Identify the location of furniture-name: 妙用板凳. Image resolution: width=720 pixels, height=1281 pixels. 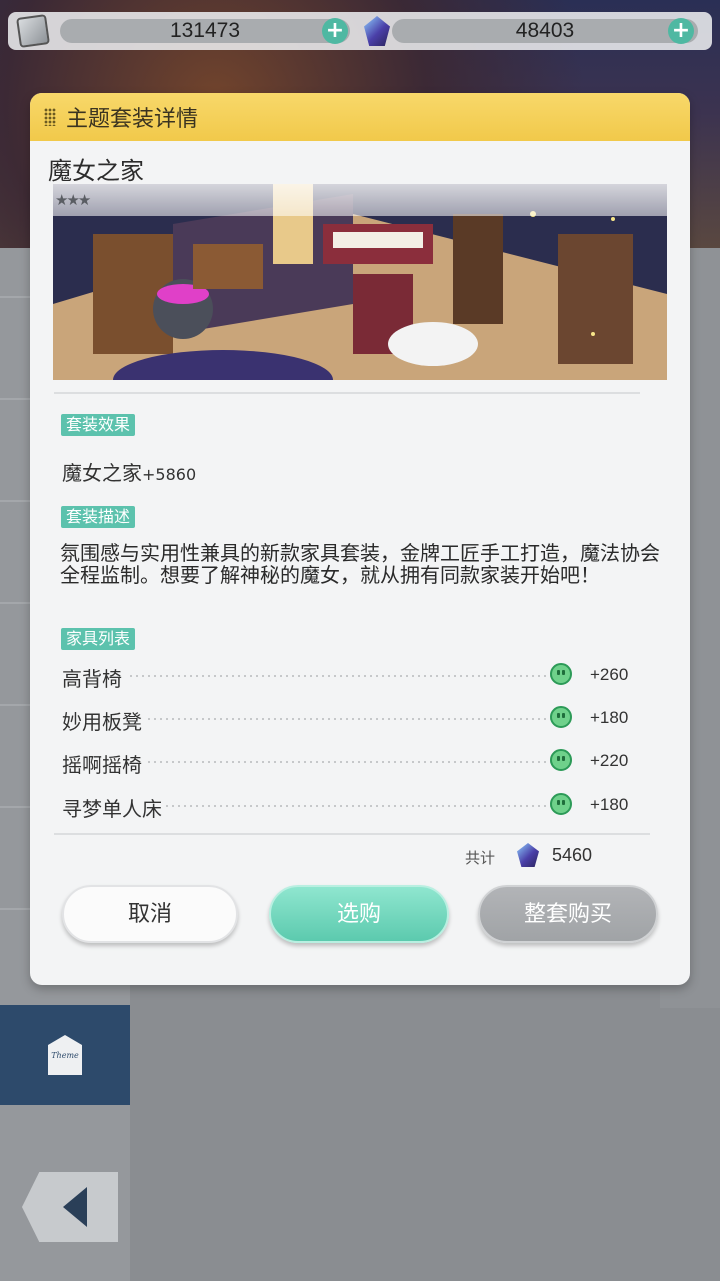
(104, 720).